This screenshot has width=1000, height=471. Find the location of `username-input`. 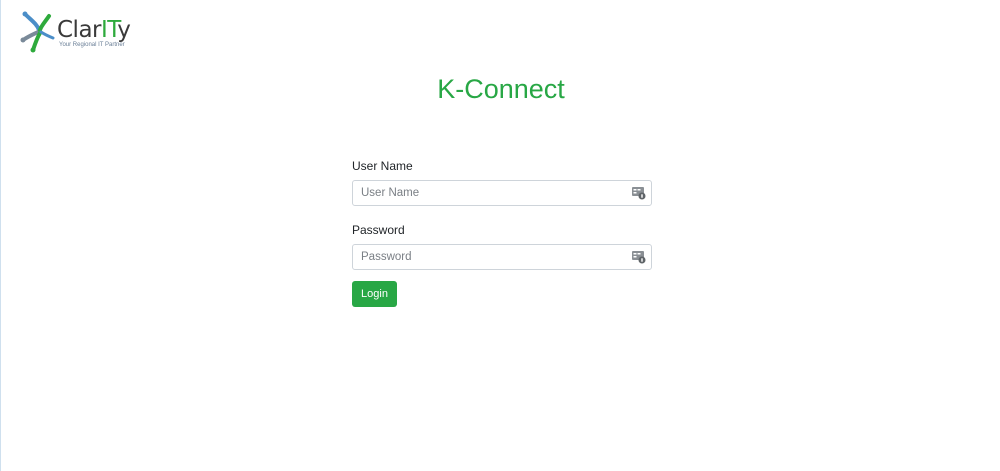

username-input is located at coordinates (502, 193).